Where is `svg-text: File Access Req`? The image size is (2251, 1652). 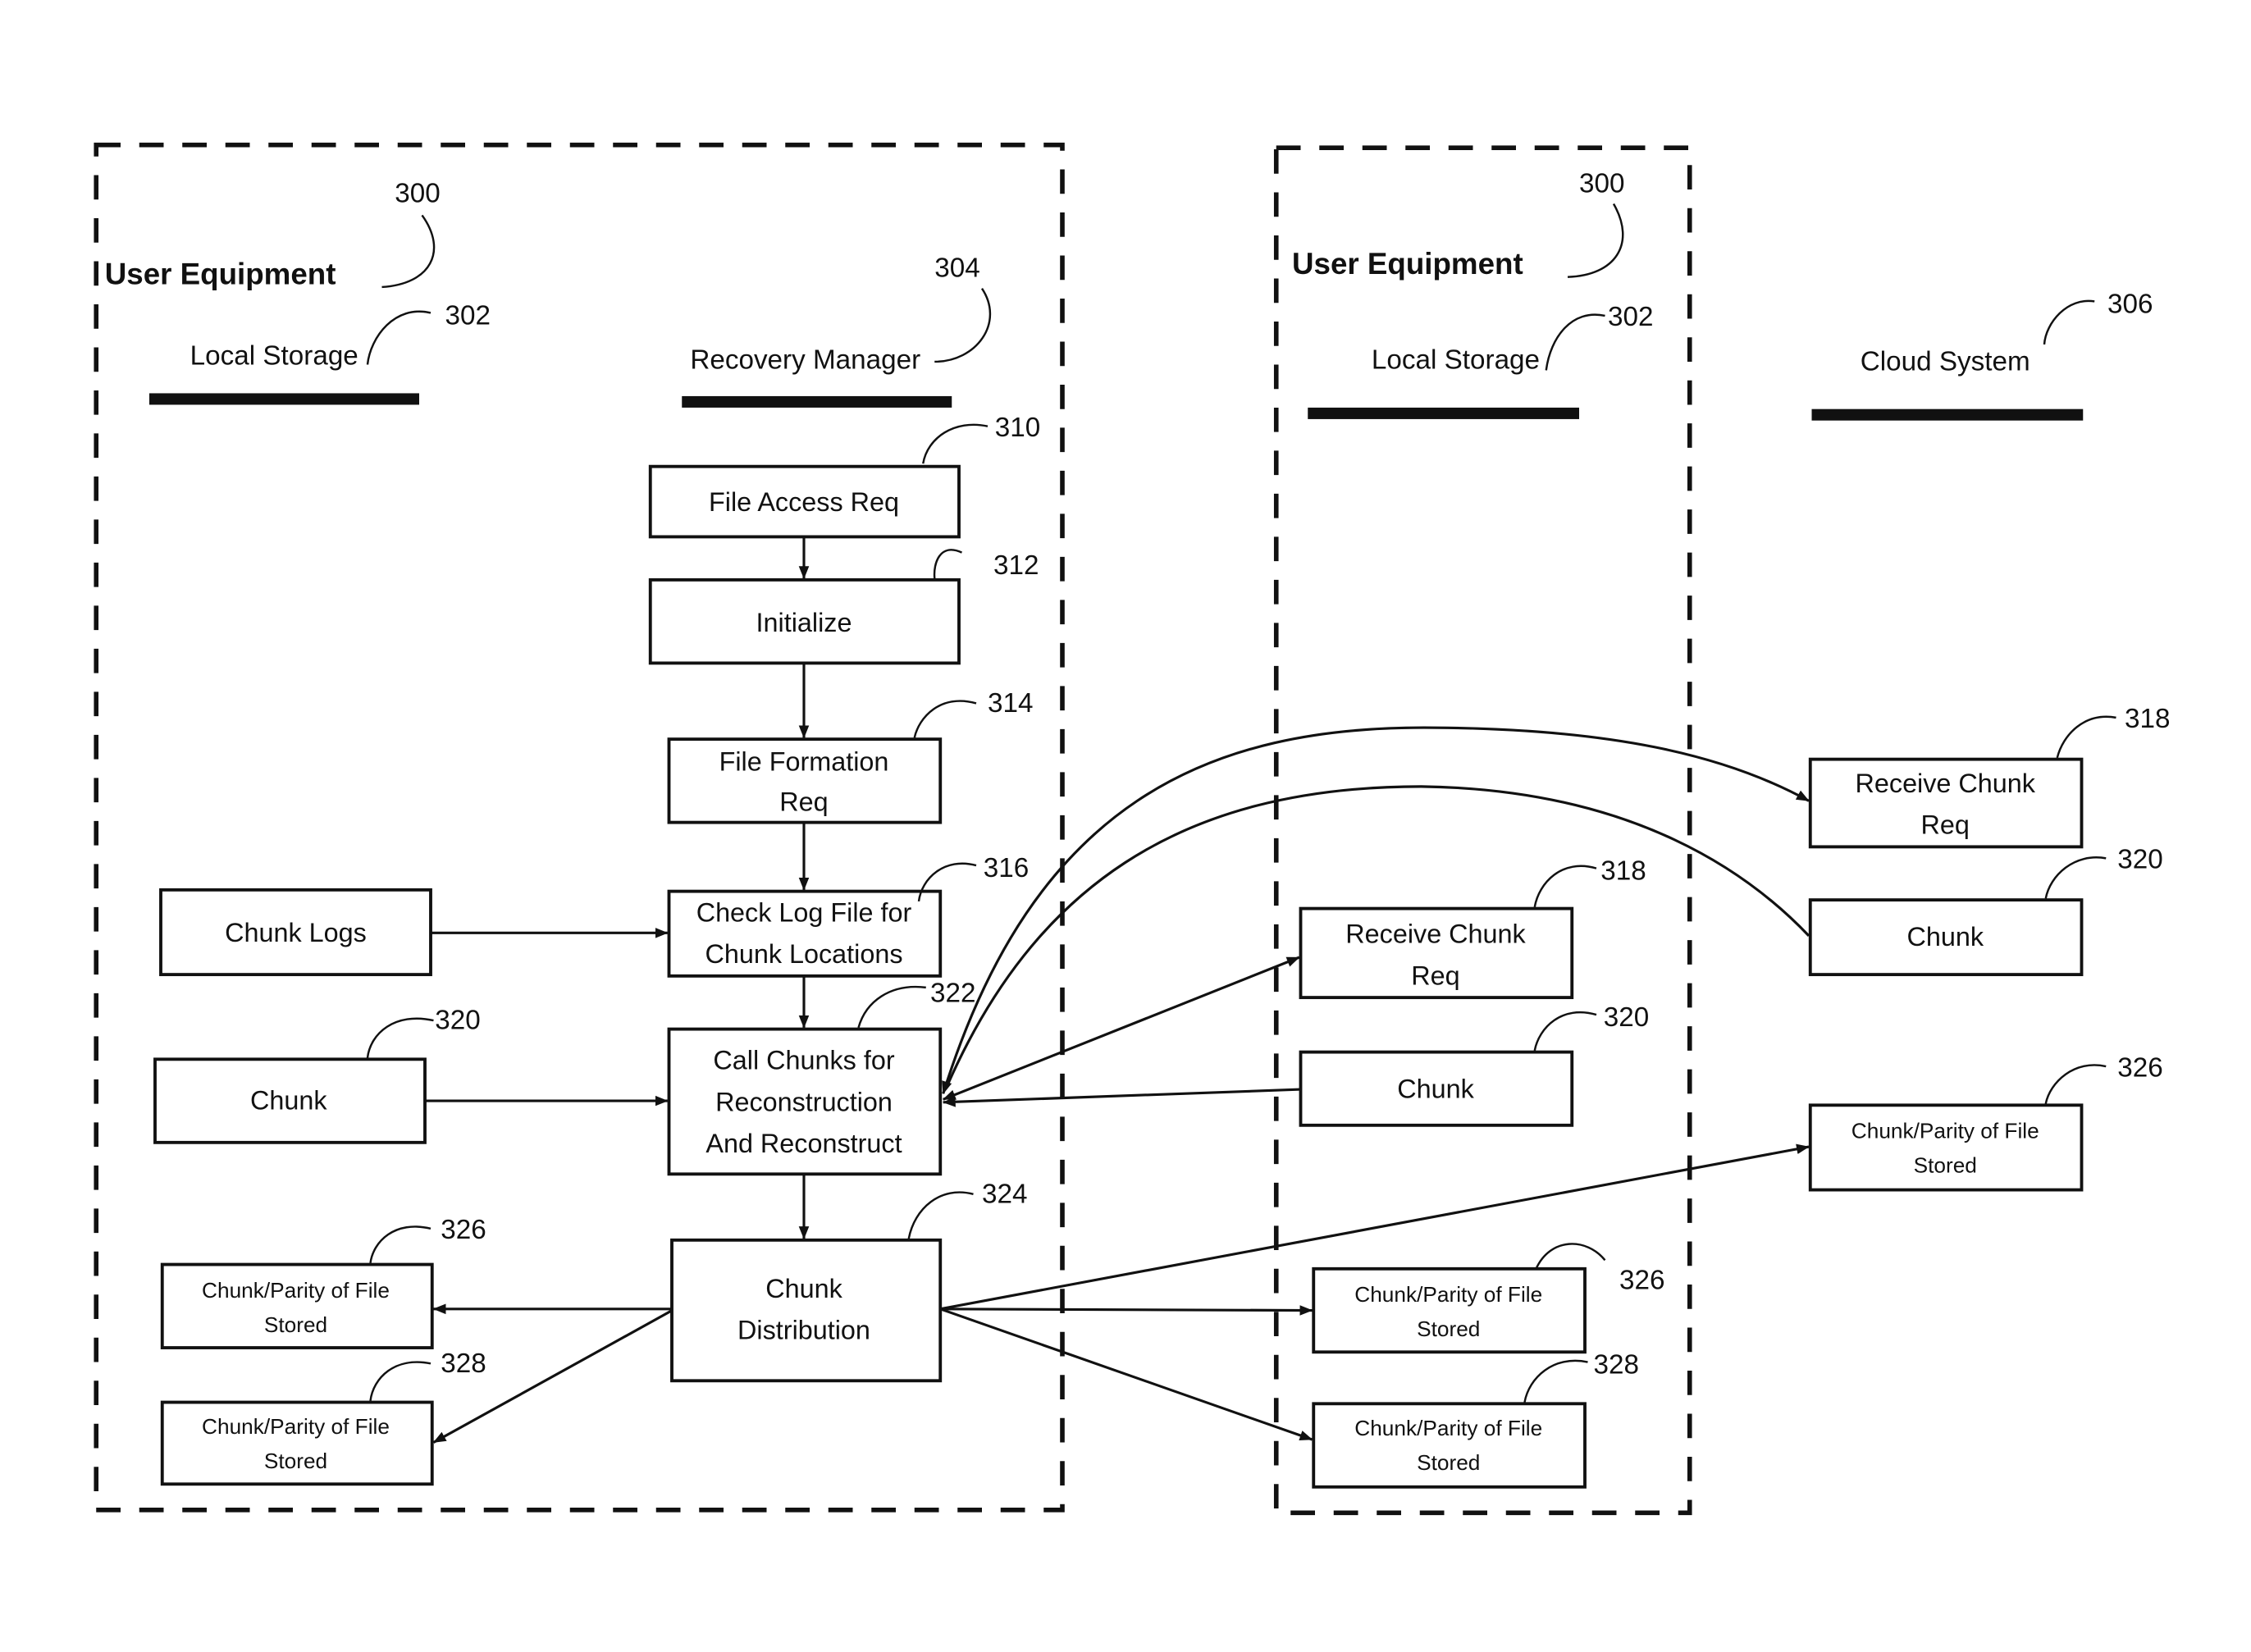
svg-text: File Access Req is located at coordinates (804, 502).